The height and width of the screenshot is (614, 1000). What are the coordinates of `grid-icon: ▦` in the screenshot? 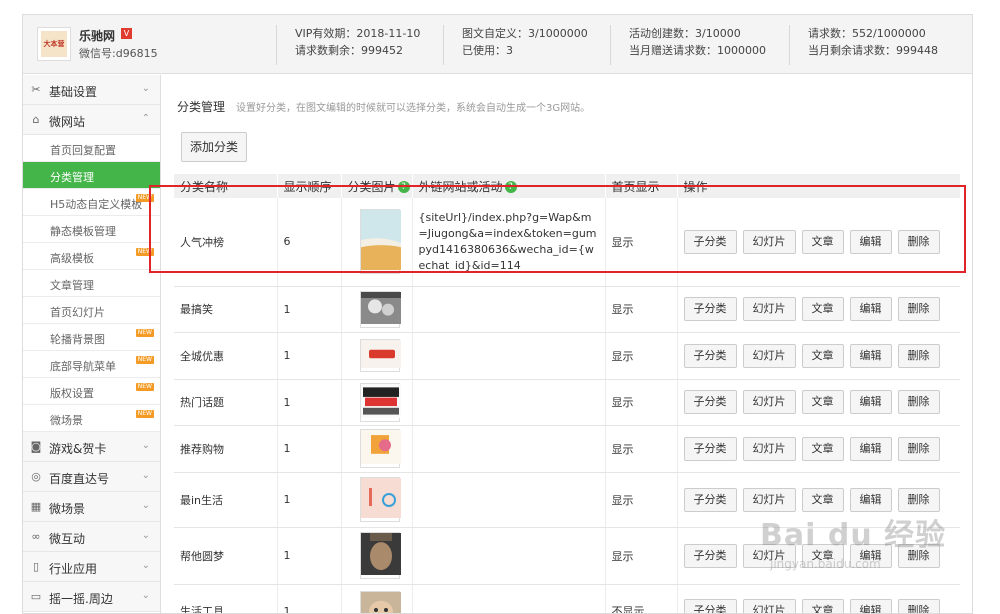 It's located at (36, 506).